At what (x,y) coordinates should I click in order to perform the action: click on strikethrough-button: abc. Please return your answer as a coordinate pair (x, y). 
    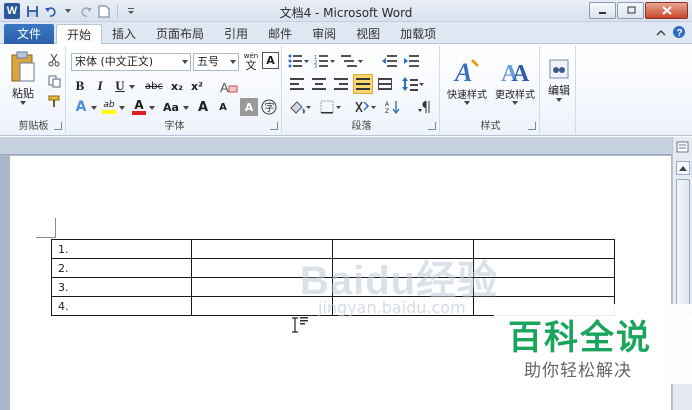
    Looking at the image, I should click on (154, 86).